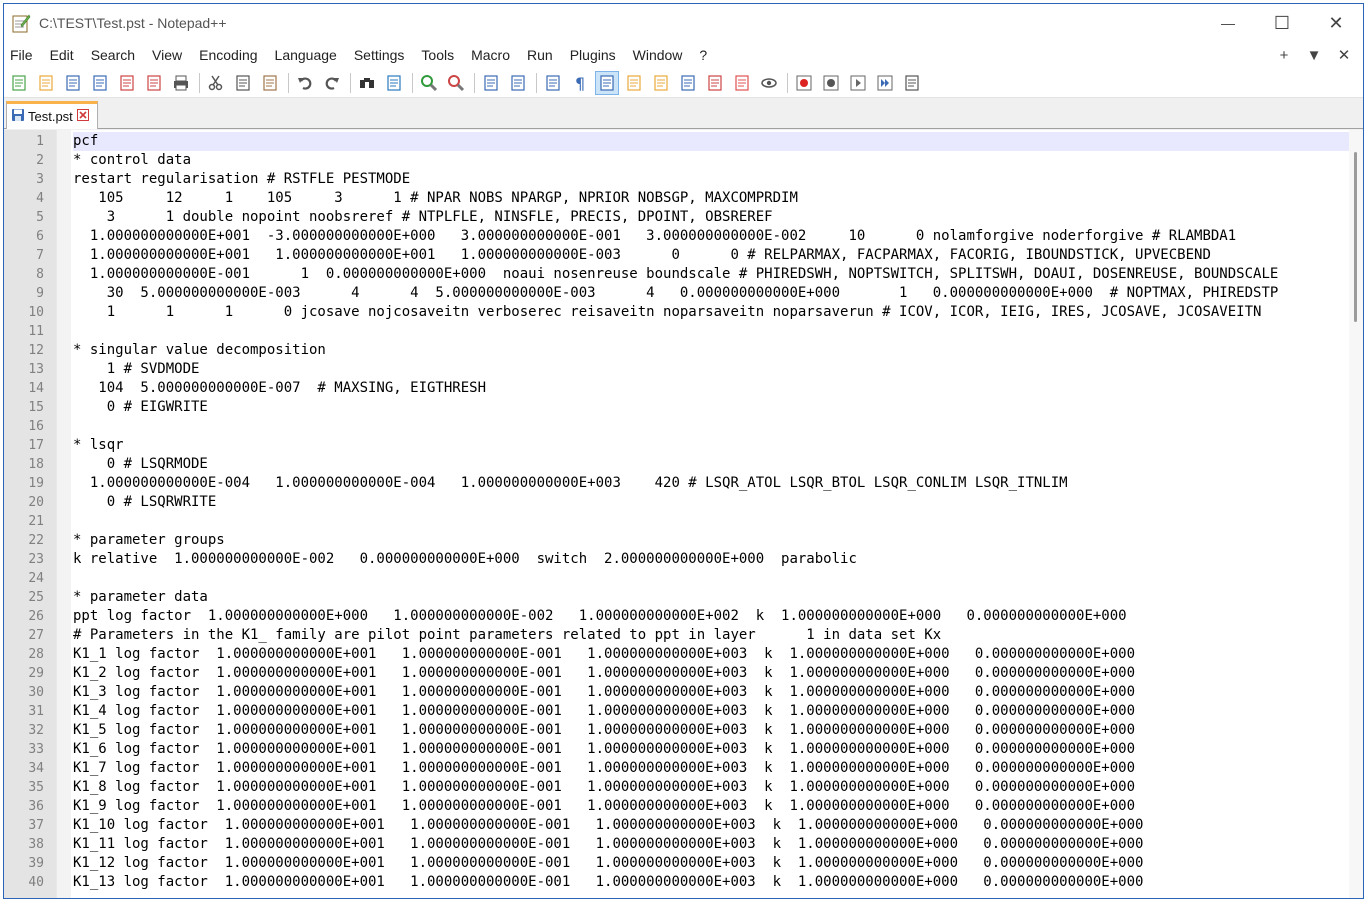  I want to click on editor-line: 12 * singular value decomposition, so click(683, 350).